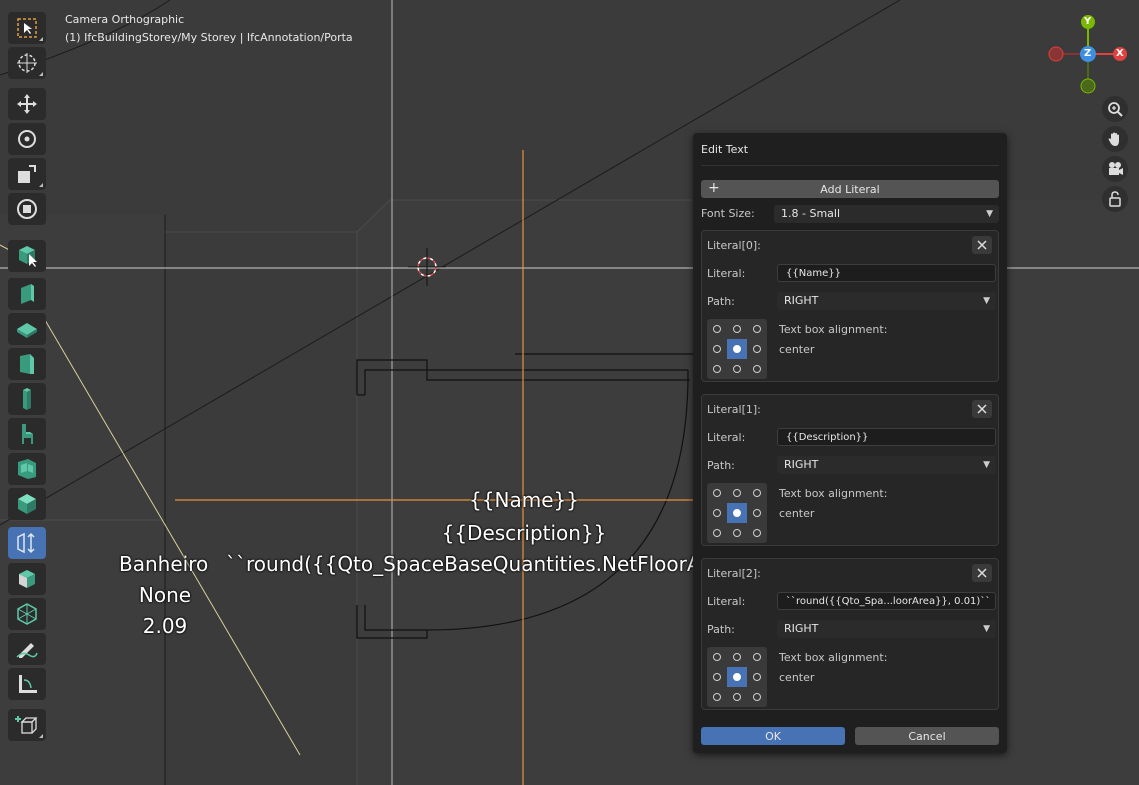 Image resolution: width=1139 pixels, height=785 pixels. I want to click on camera-icon, so click(1115, 169).